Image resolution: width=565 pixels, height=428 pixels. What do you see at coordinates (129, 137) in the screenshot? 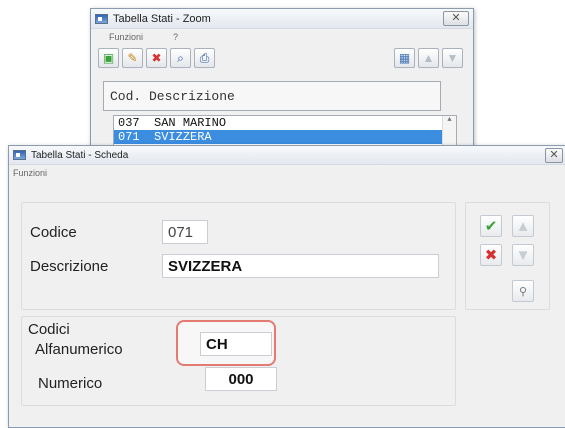
I see `row-code: 071` at bounding box center [129, 137].